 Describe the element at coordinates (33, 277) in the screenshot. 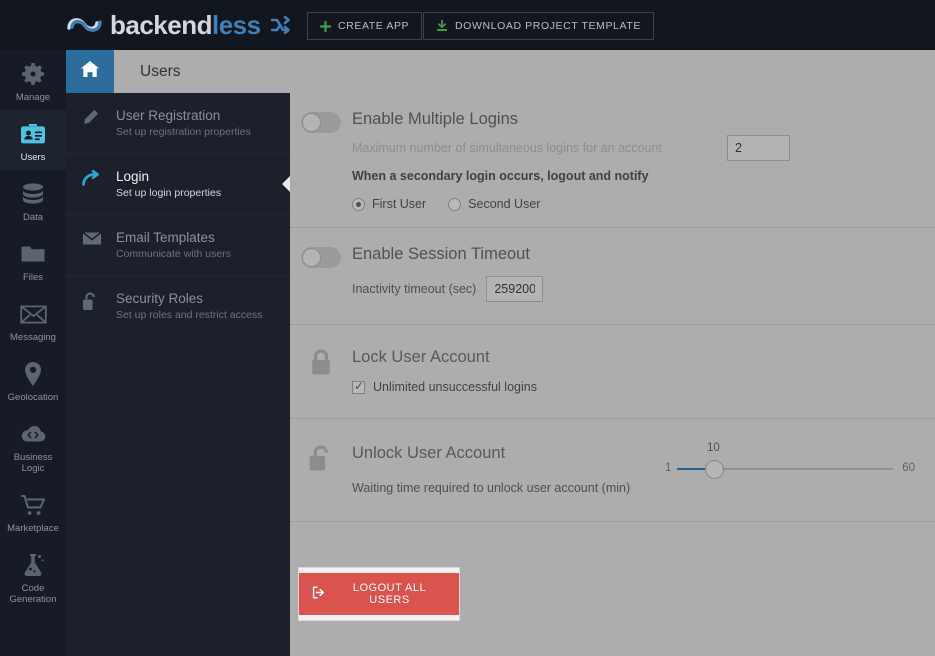

I see `sidebar-item-files-label: Files` at that location.